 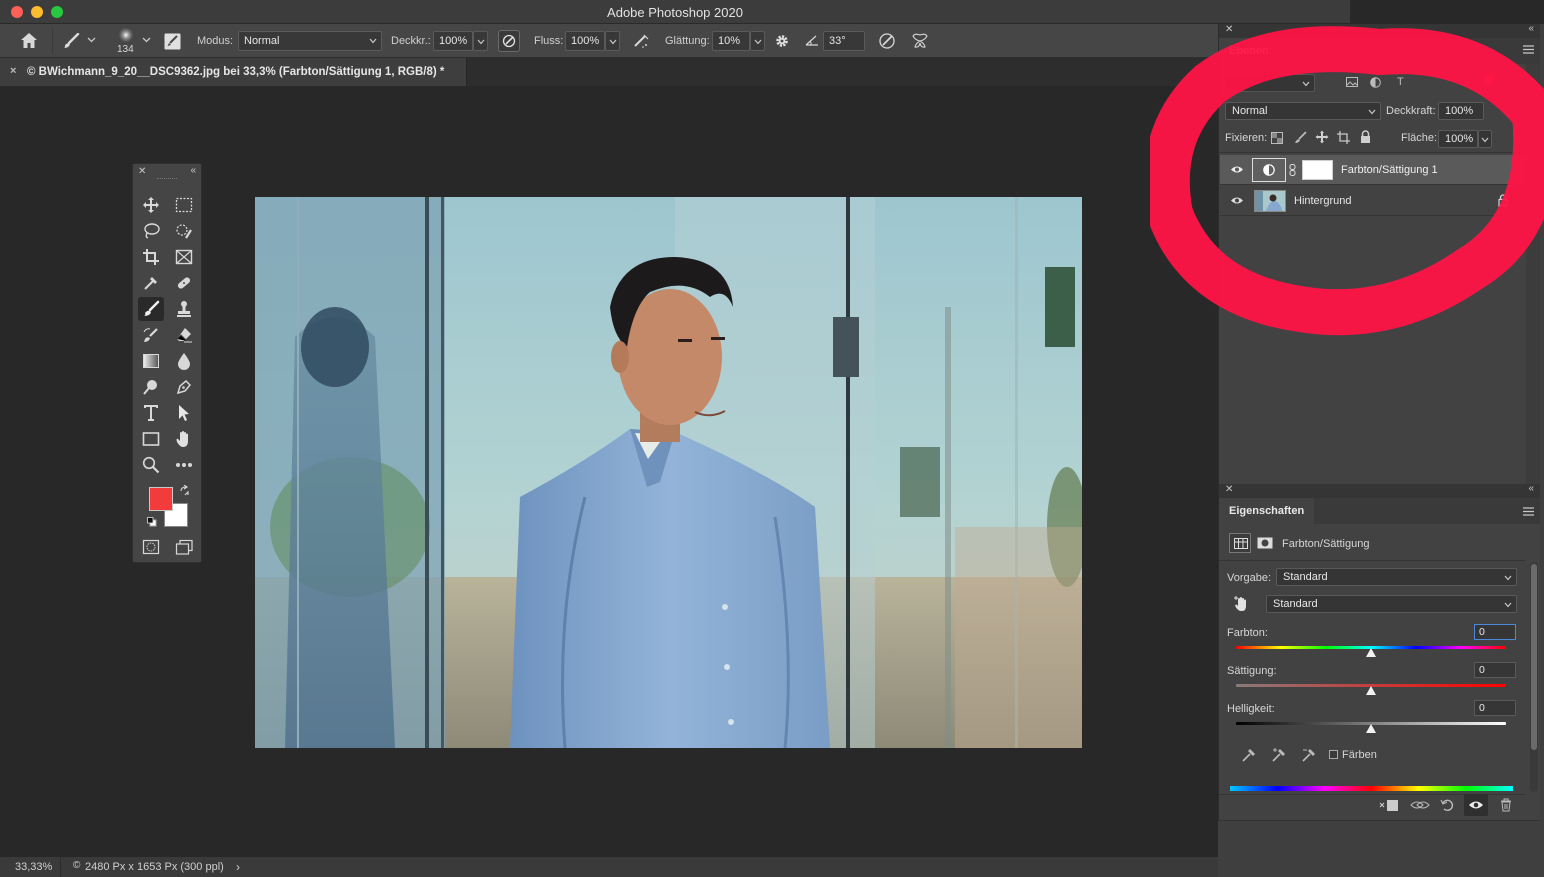 What do you see at coordinates (151, 257) in the screenshot?
I see `crop-tool-icon` at bounding box center [151, 257].